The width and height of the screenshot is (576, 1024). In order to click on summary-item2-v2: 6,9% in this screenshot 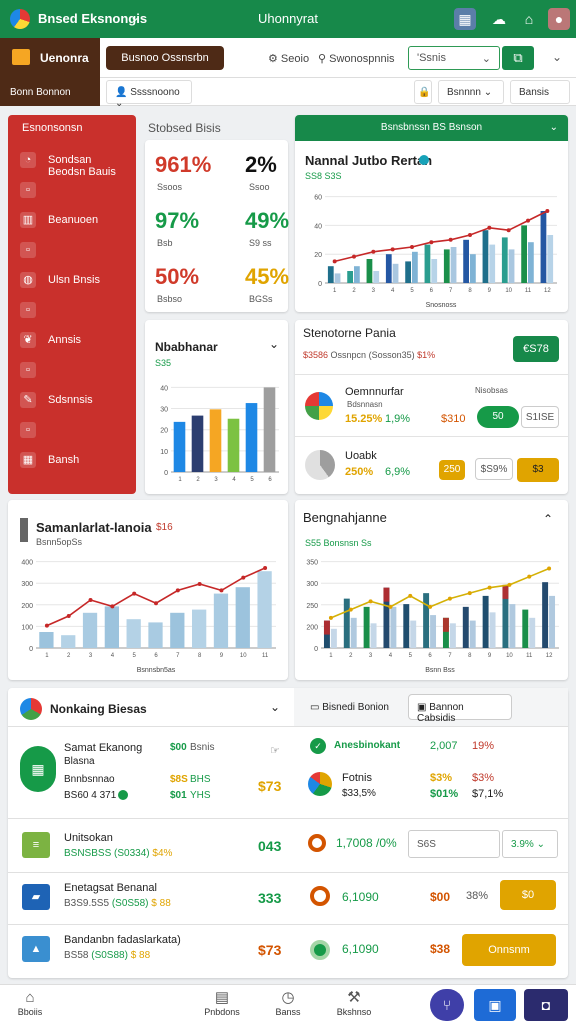, I will do `click(398, 472)`.